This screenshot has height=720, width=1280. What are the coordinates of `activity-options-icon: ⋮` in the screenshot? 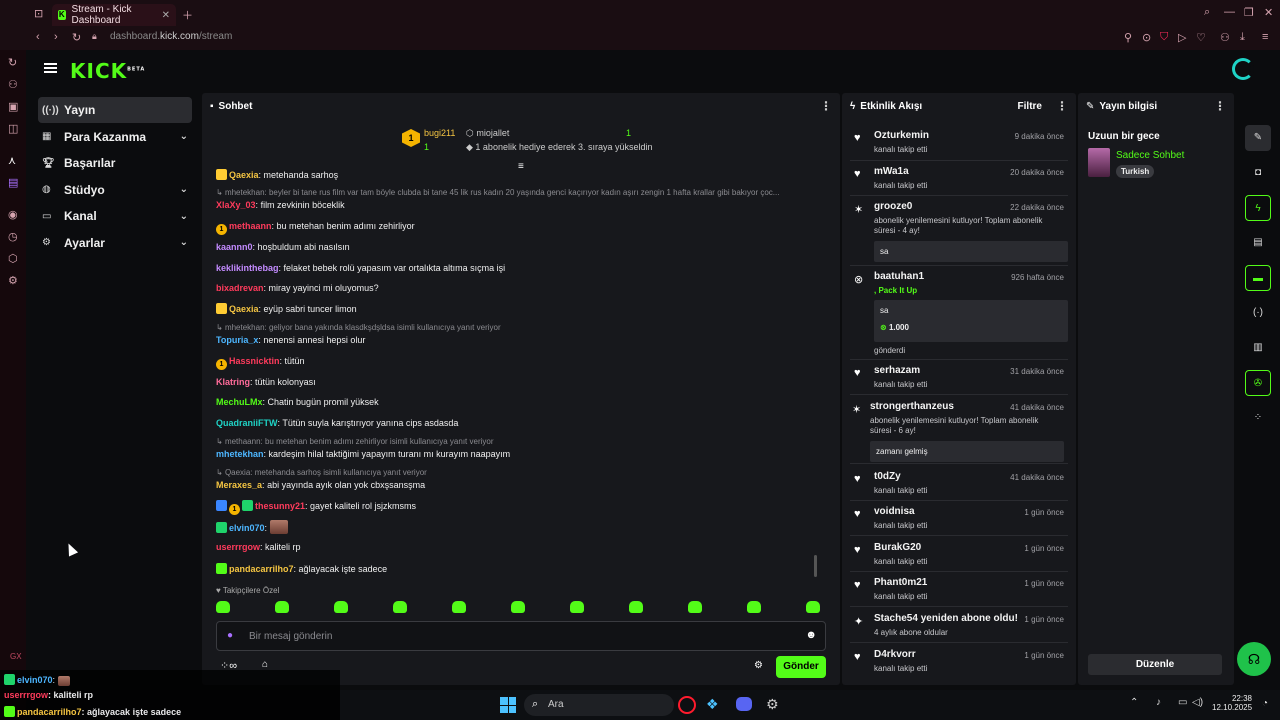 It's located at (1062, 106).